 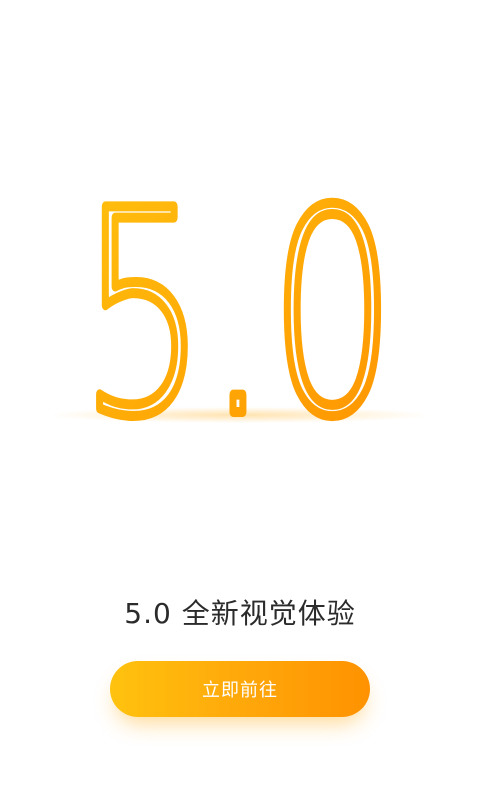 What do you see at coordinates (240, 689) in the screenshot?
I see `go-now-button: 立即前往` at bounding box center [240, 689].